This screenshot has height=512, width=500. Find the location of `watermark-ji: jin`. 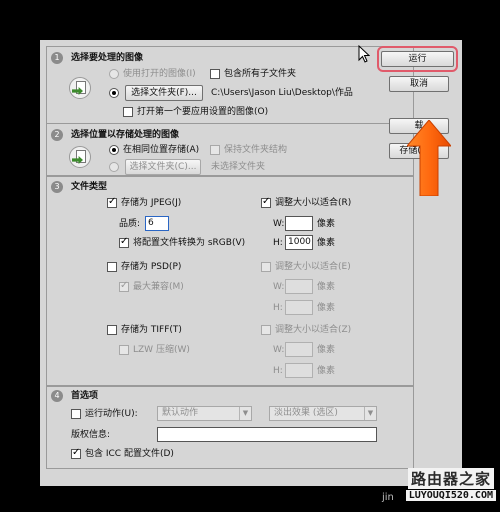

watermark-ji: jin is located at coordinates (388, 497).